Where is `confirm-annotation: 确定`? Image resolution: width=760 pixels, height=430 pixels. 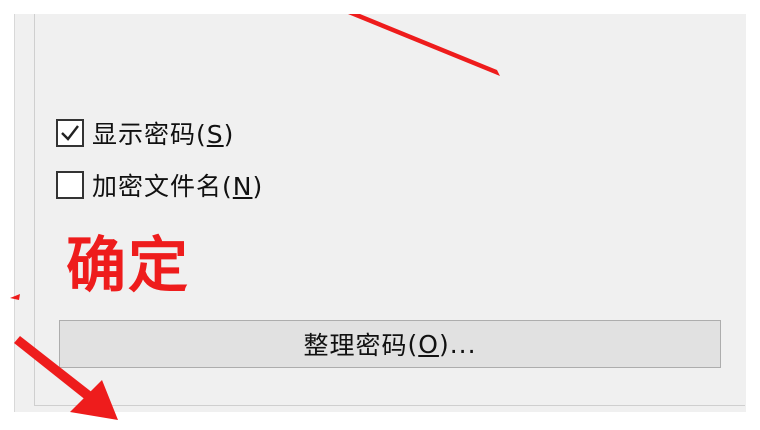 confirm-annotation: 确定 is located at coordinates (128, 266).